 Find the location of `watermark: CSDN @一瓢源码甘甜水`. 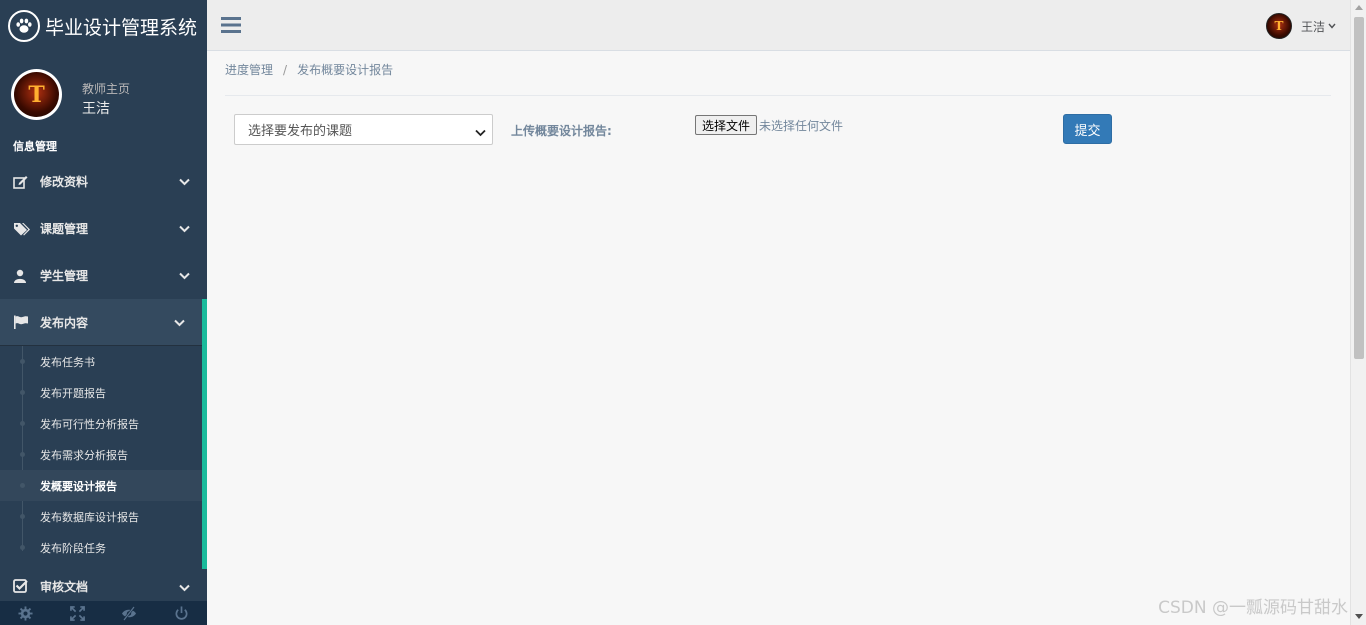

watermark: CSDN @一瓢源码甘甜水 is located at coordinates (1253, 608).